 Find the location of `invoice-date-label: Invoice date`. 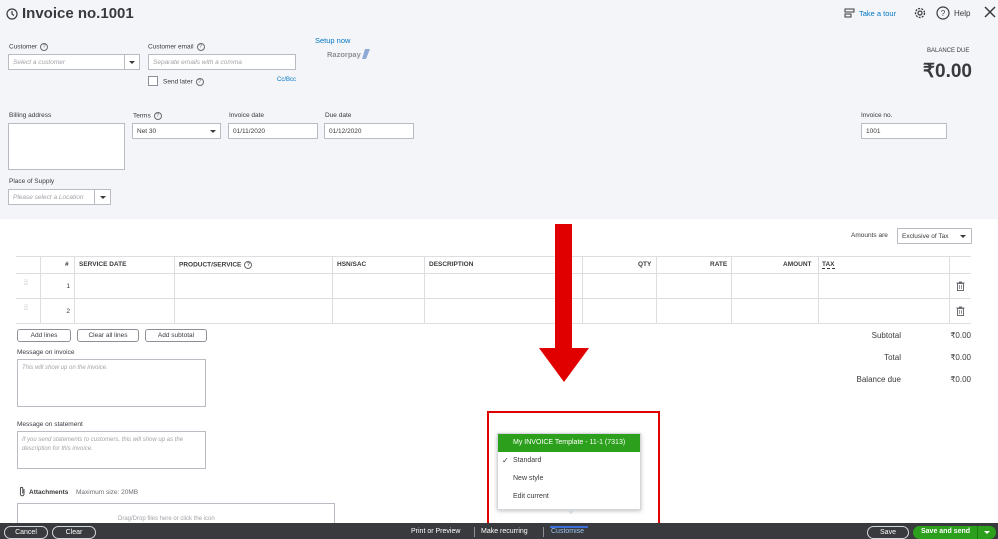

invoice-date-label: Invoice date is located at coordinates (247, 115).